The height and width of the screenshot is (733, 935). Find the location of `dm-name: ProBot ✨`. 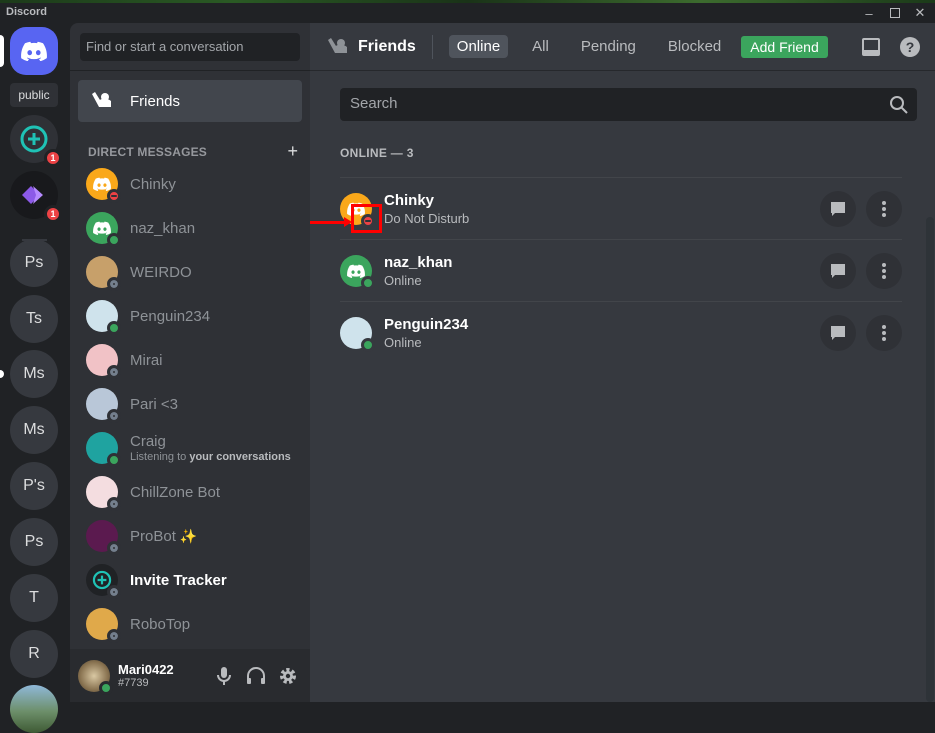

dm-name: ProBot ✨ is located at coordinates (163, 536).